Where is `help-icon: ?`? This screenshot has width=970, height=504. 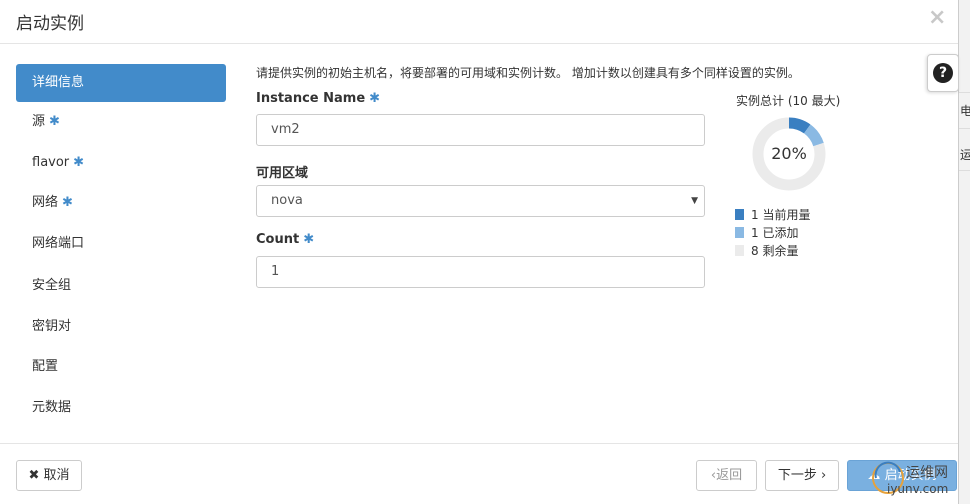
help-icon: ? is located at coordinates (943, 73).